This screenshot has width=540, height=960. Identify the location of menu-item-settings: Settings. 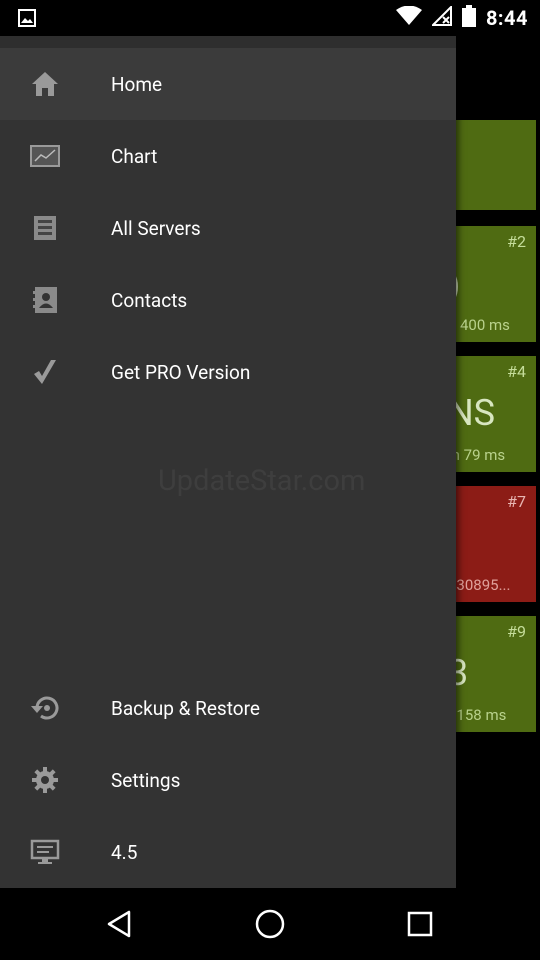
(228, 780).